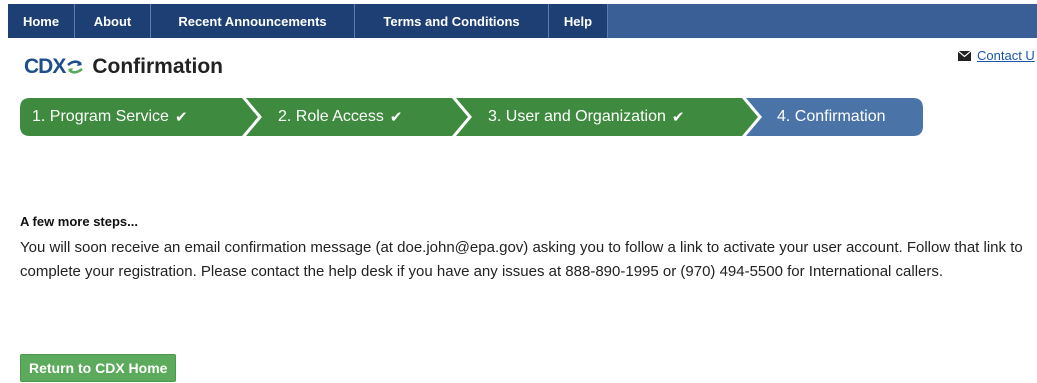 The image size is (1037, 383). I want to click on nav-terms-and-conditions: Terms and Conditions, so click(452, 21).